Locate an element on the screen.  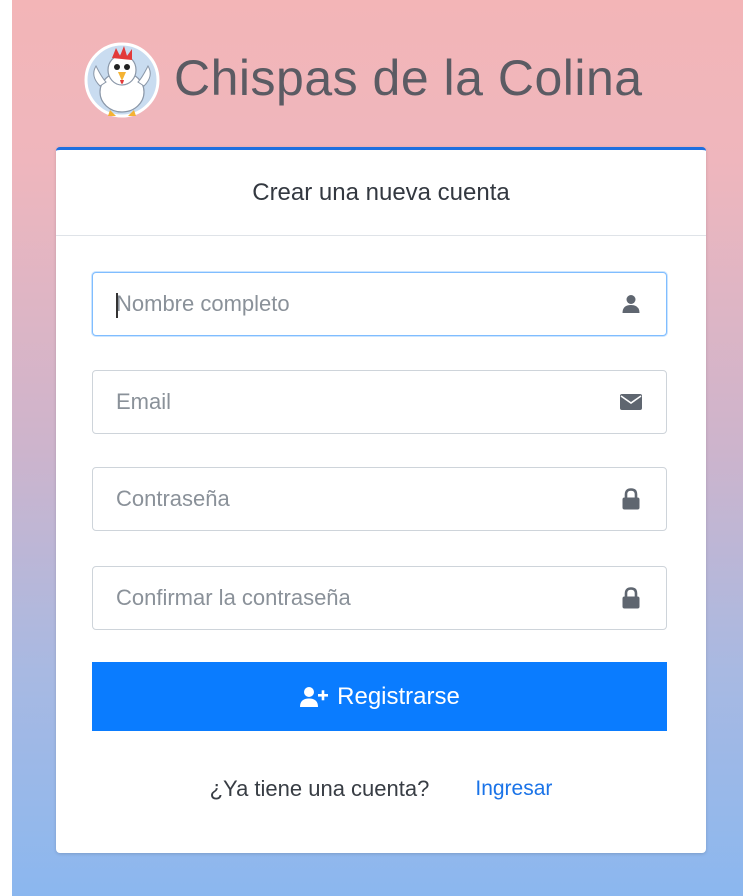
brand-header: Chispas de la Colina is located at coordinates (361, 78).